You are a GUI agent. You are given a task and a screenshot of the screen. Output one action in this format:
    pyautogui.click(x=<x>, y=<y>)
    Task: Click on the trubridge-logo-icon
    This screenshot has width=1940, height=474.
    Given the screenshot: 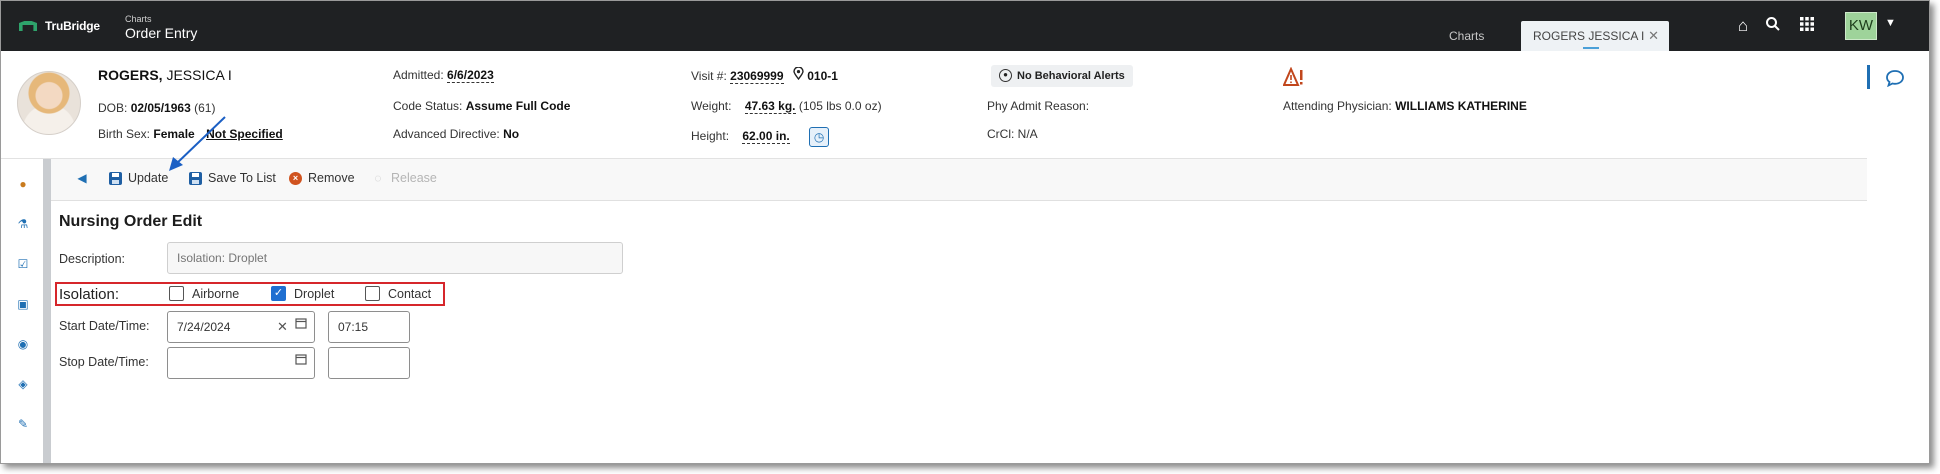 What is the action you would take?
    pyautogui.click(x=28, y=26)
    